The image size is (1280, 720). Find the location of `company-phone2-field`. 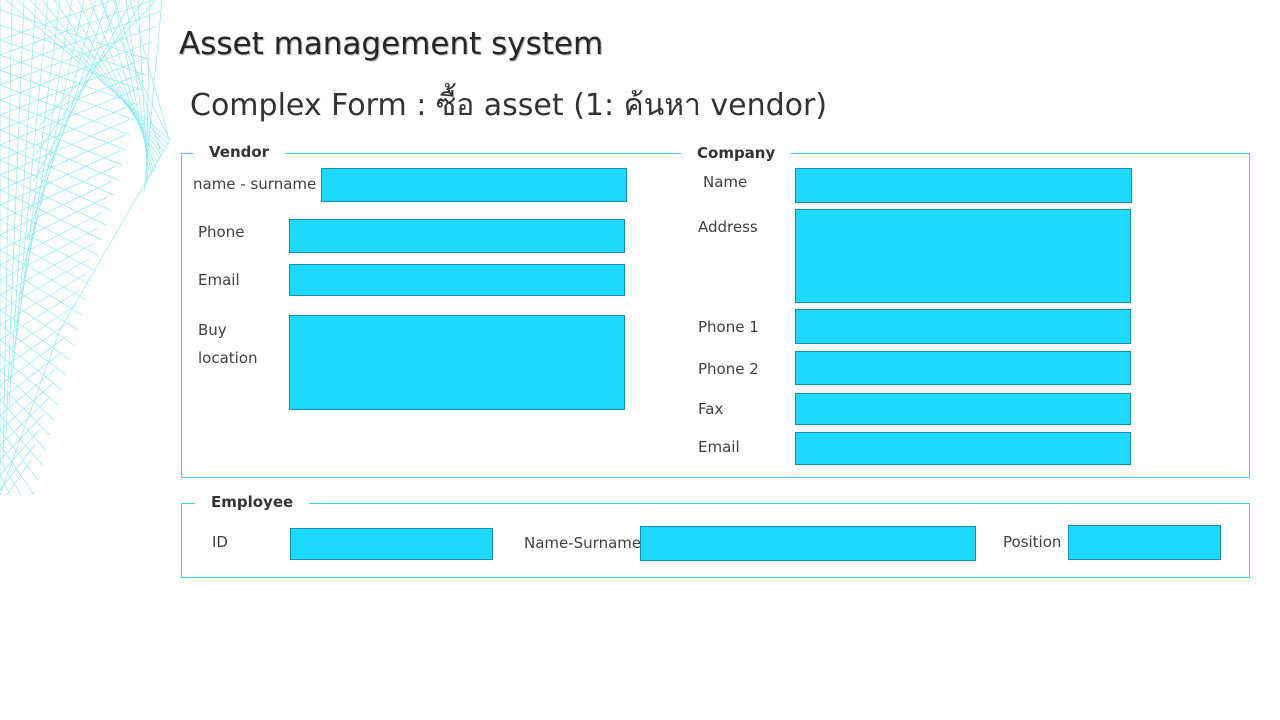

company-phone2-field is located at coordinates (963, 368).